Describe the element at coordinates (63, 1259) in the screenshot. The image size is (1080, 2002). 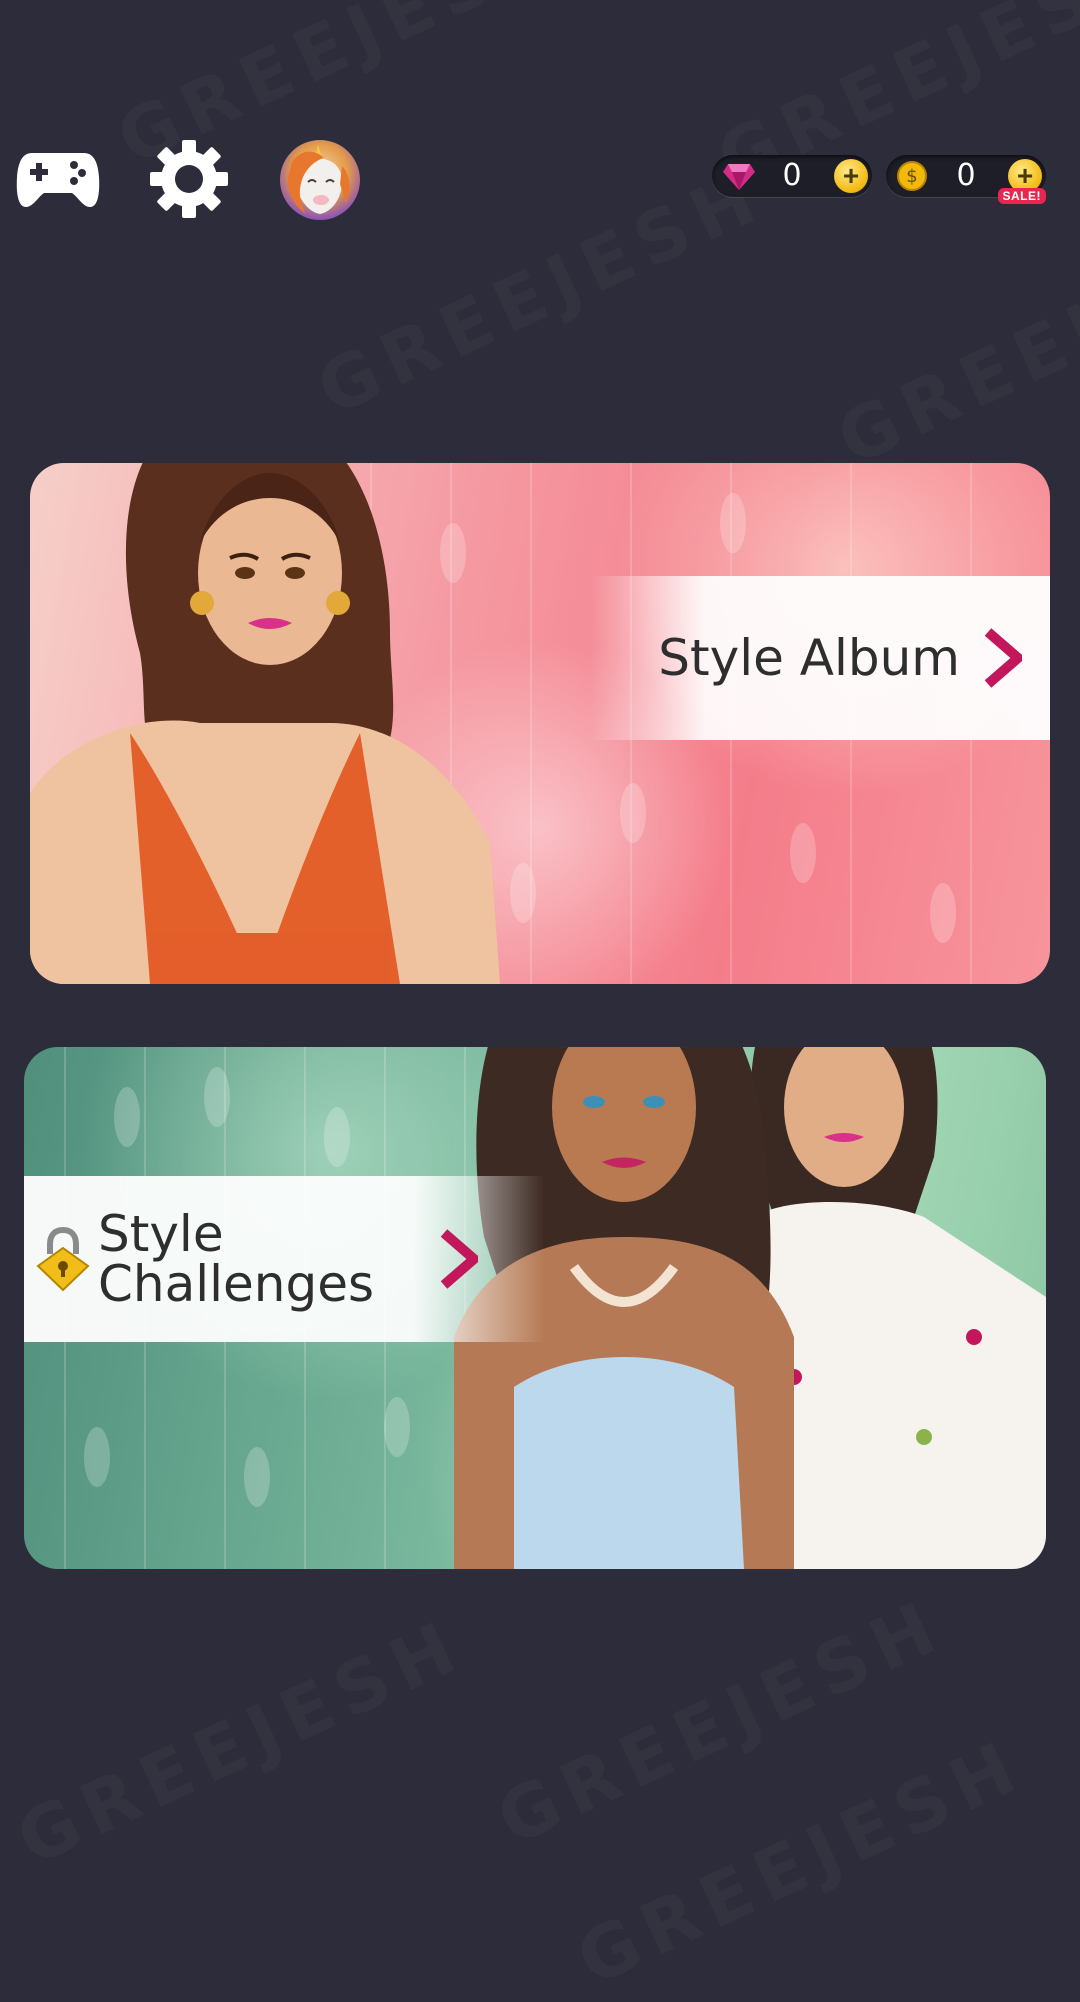
I see `padlock-icon` at that location.